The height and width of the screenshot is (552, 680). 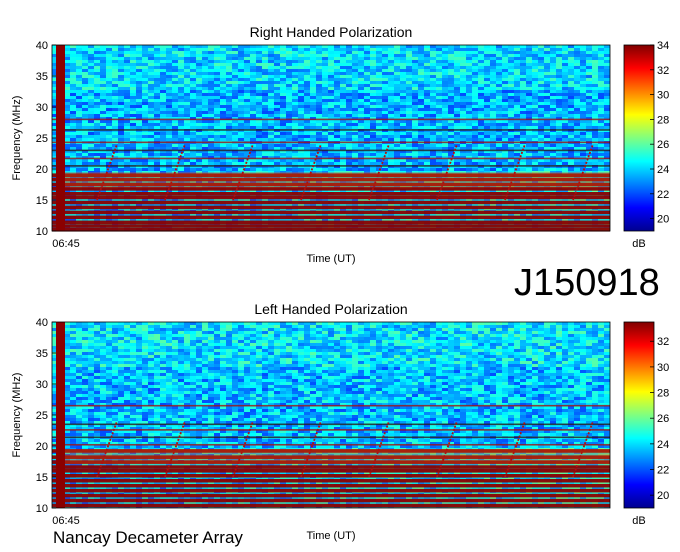 I want to click on dataset-id: J150918, so click(x=587, y=283).